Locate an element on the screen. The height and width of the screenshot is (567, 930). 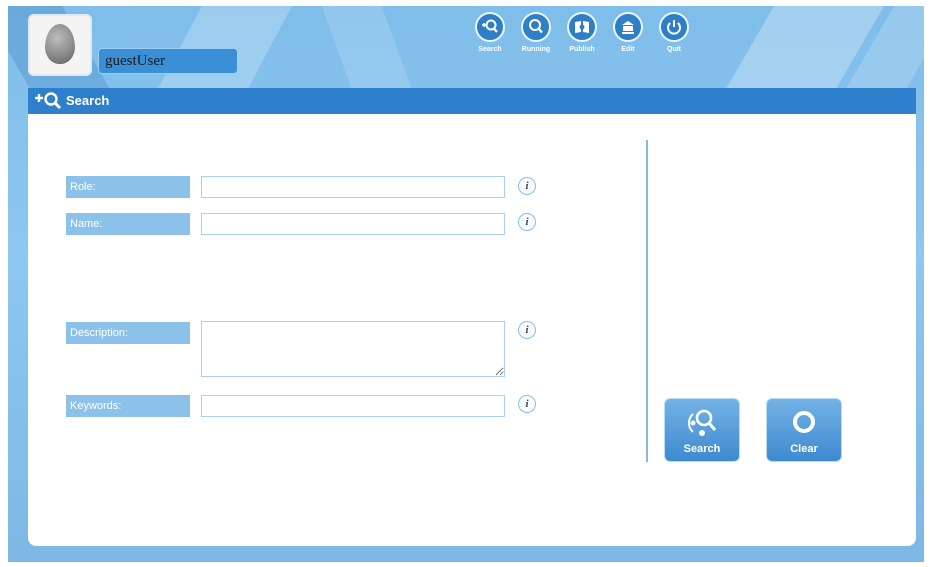
nav-label: Search is located at coordinates (490, 49).